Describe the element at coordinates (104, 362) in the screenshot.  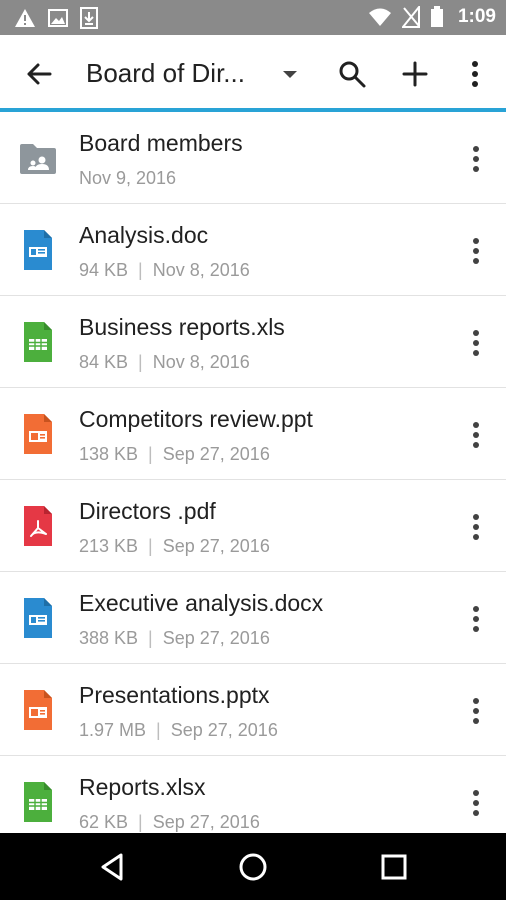
I see `file-size: 84 KB` at that location.